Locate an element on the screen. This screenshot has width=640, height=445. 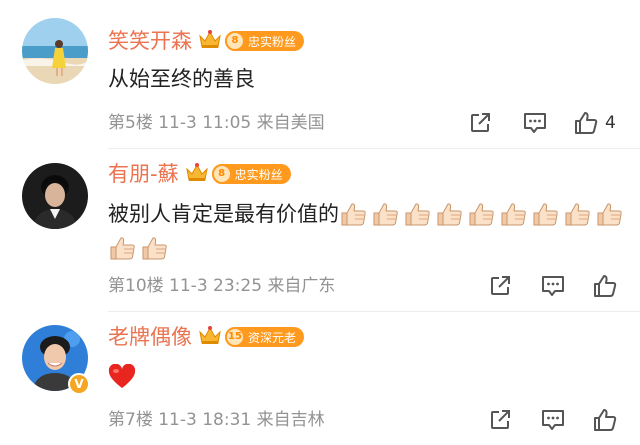
fan-badge-text: 资深元老 is located at coordinates (272, 337).